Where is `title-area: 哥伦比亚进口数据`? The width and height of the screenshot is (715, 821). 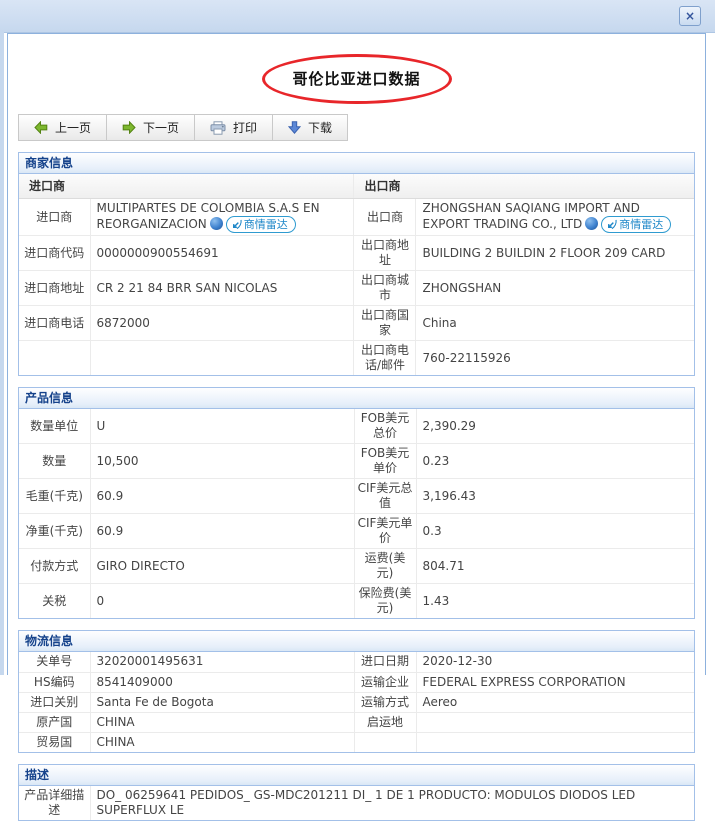 title-area: 哥伦比亚进口数据 is located at coordinates (356, 77).